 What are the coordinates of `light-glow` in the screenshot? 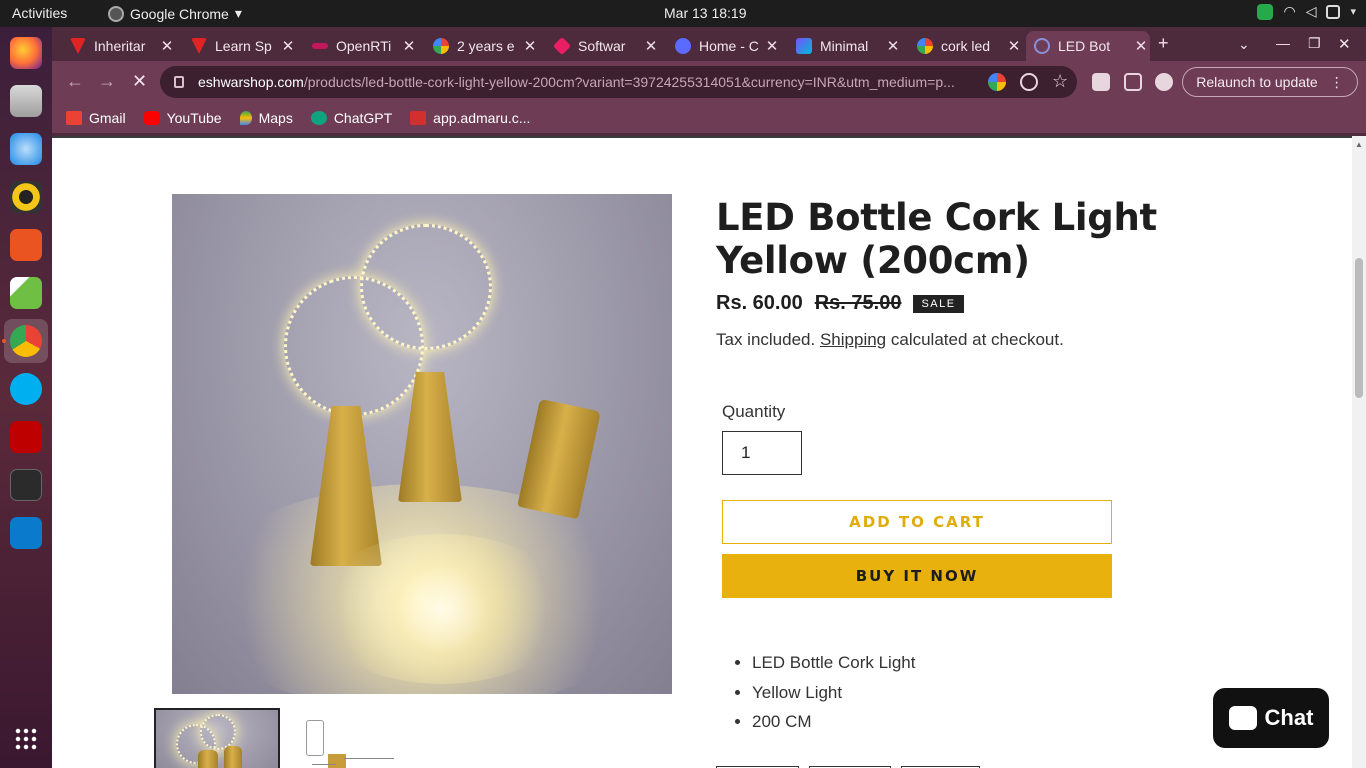 It's located at (442, 609).